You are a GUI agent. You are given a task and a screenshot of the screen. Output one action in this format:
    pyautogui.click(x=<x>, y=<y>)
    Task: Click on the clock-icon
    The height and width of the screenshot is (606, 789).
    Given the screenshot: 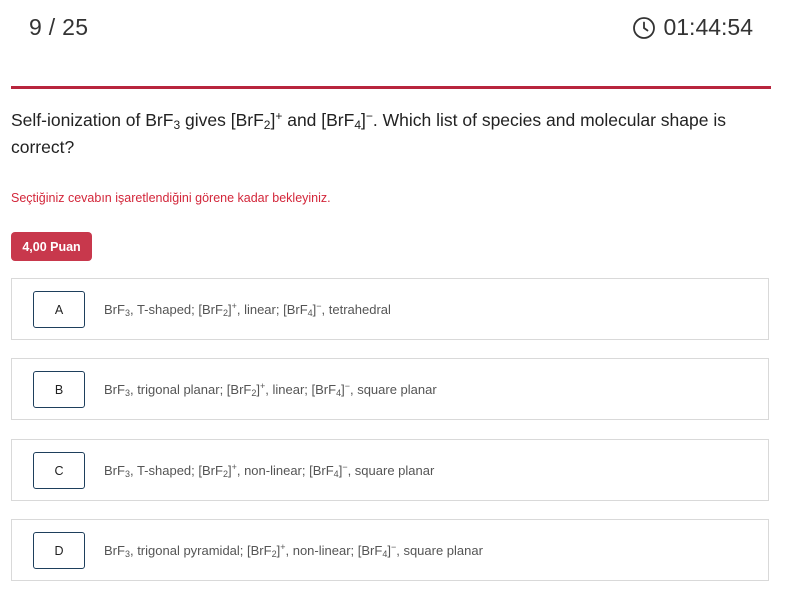 What is the action you would take?
    pyautogui.click(x=644, y=27)
    